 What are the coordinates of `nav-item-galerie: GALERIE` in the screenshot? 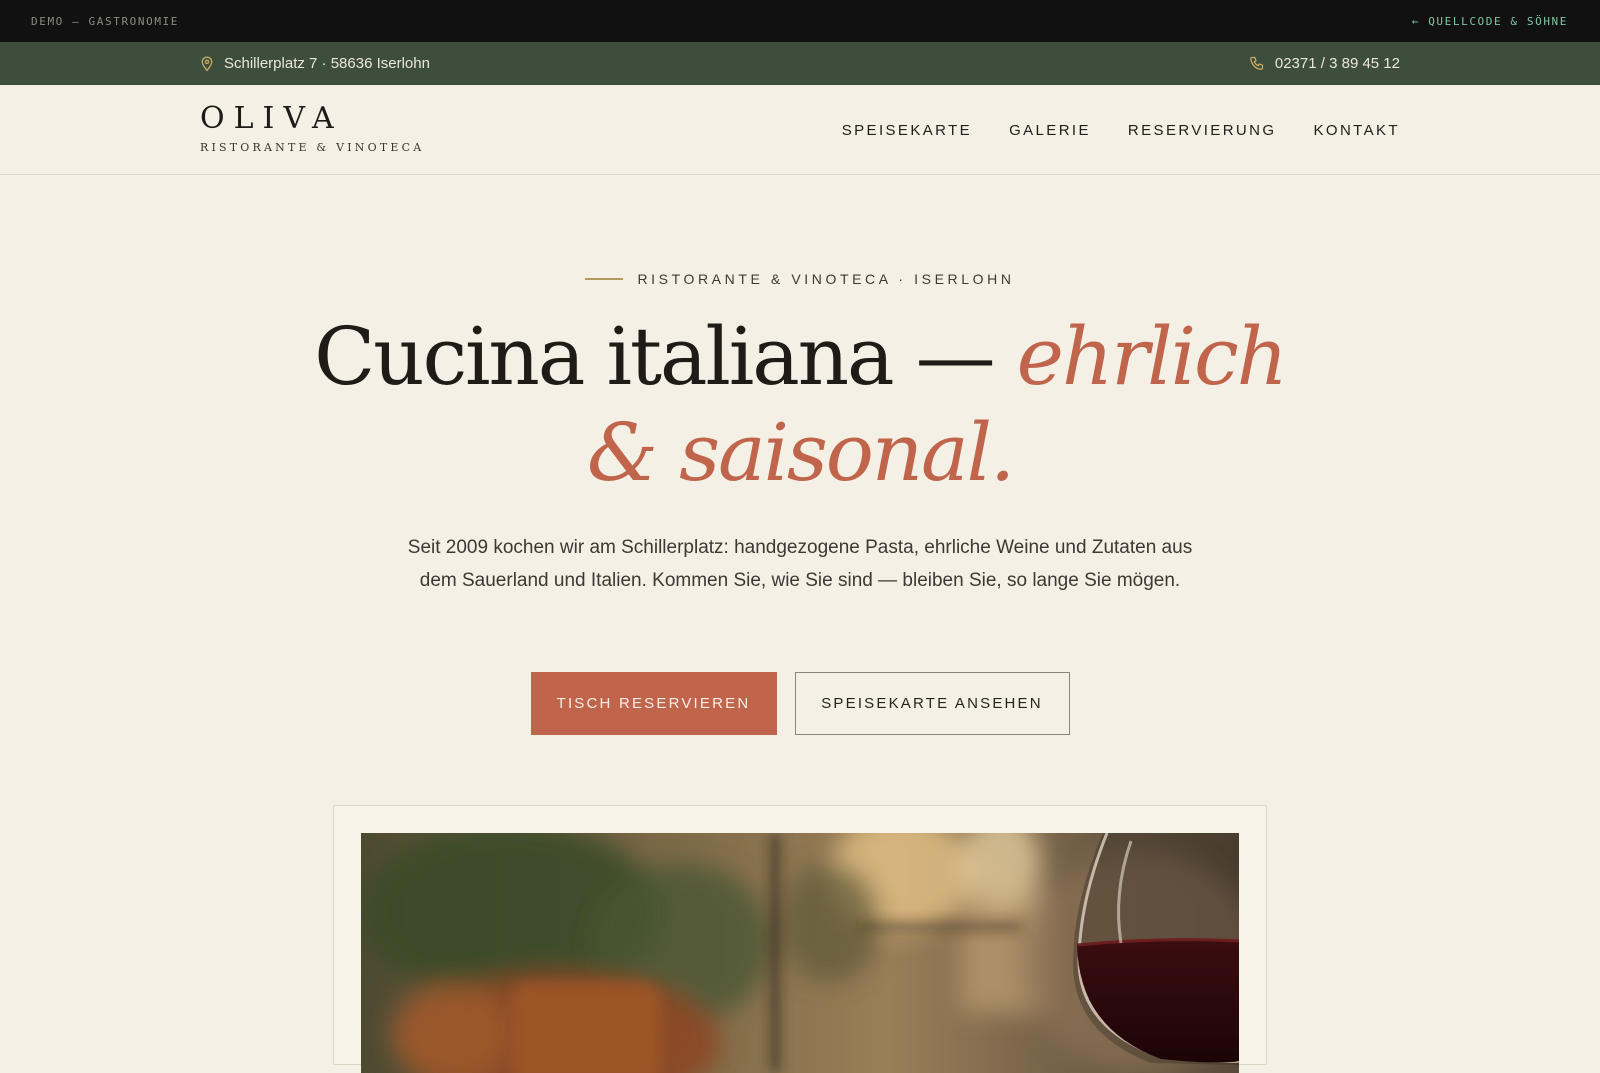 It's located at (1050, 130).